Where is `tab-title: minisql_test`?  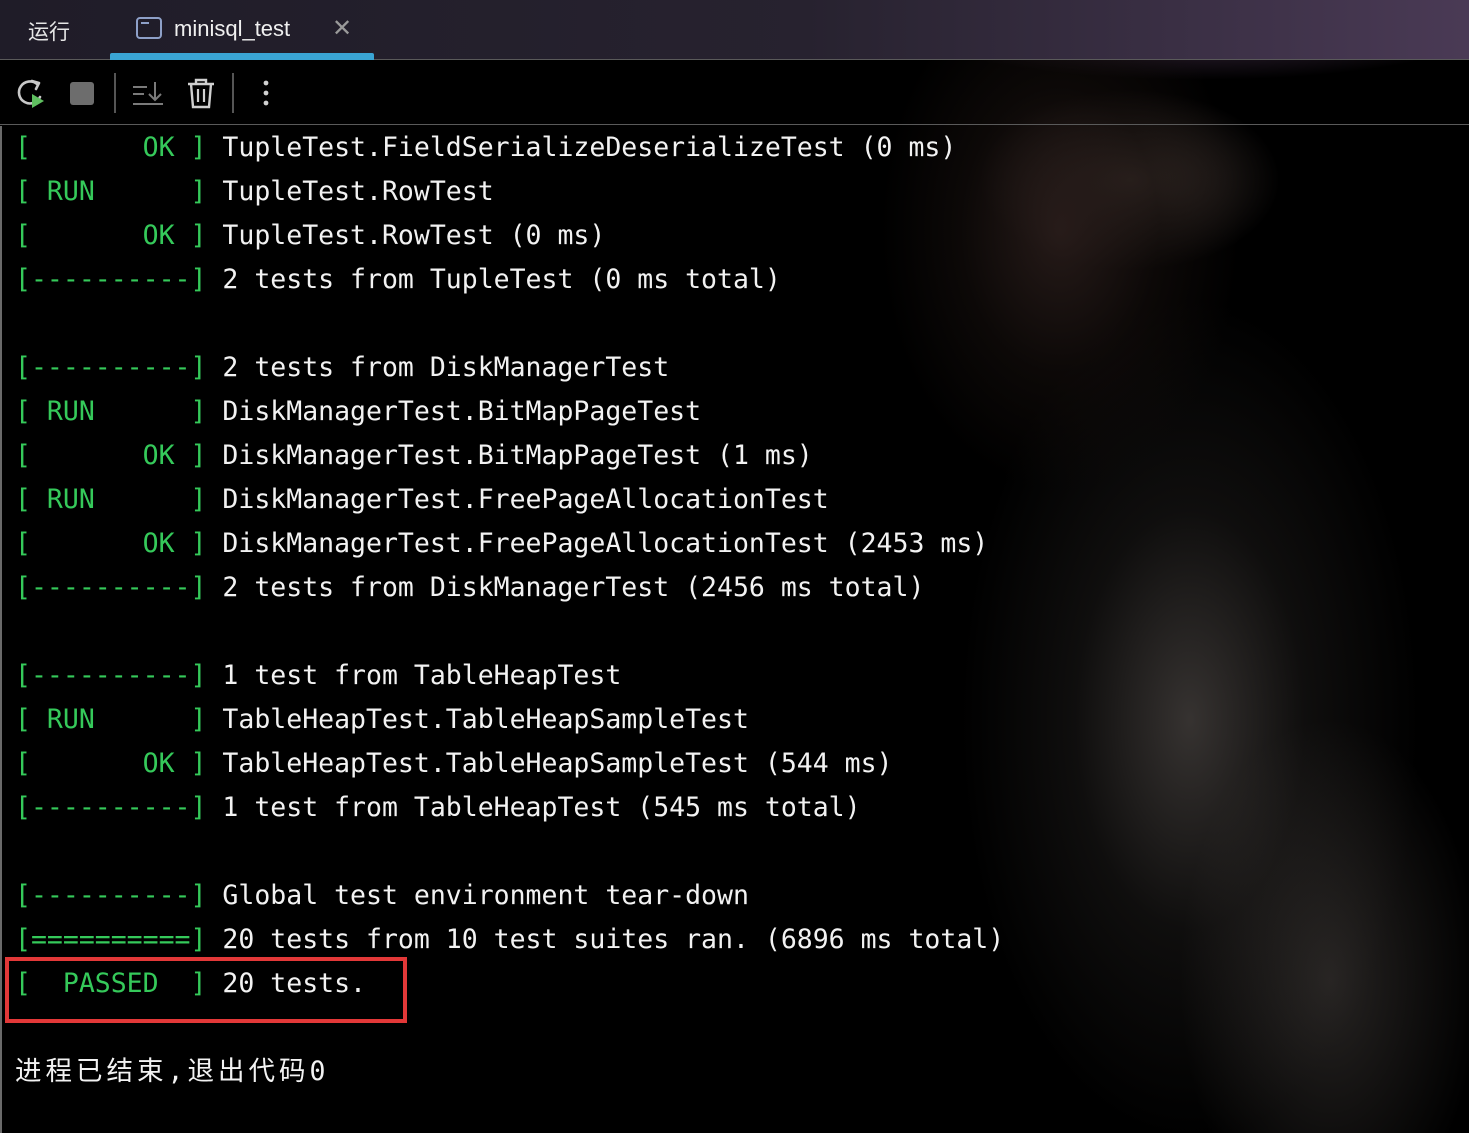
tab-title: minisql_test is located at coordinates (232, 28).